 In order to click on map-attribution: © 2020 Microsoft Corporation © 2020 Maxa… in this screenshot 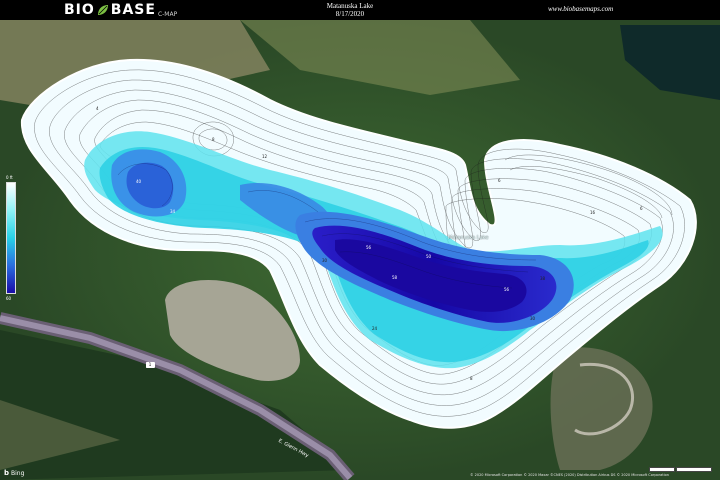, I will do `click(569, 475)`.